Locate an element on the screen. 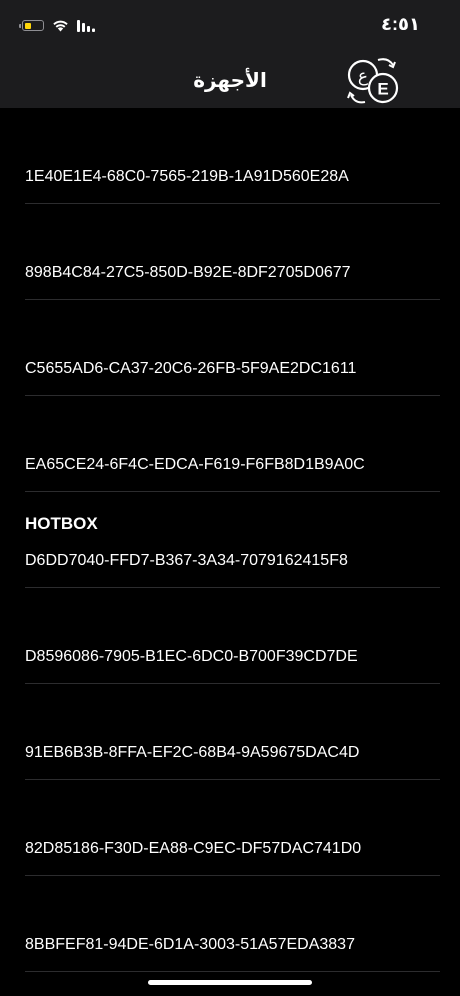  status-icons is located at coordinates (57, 25).